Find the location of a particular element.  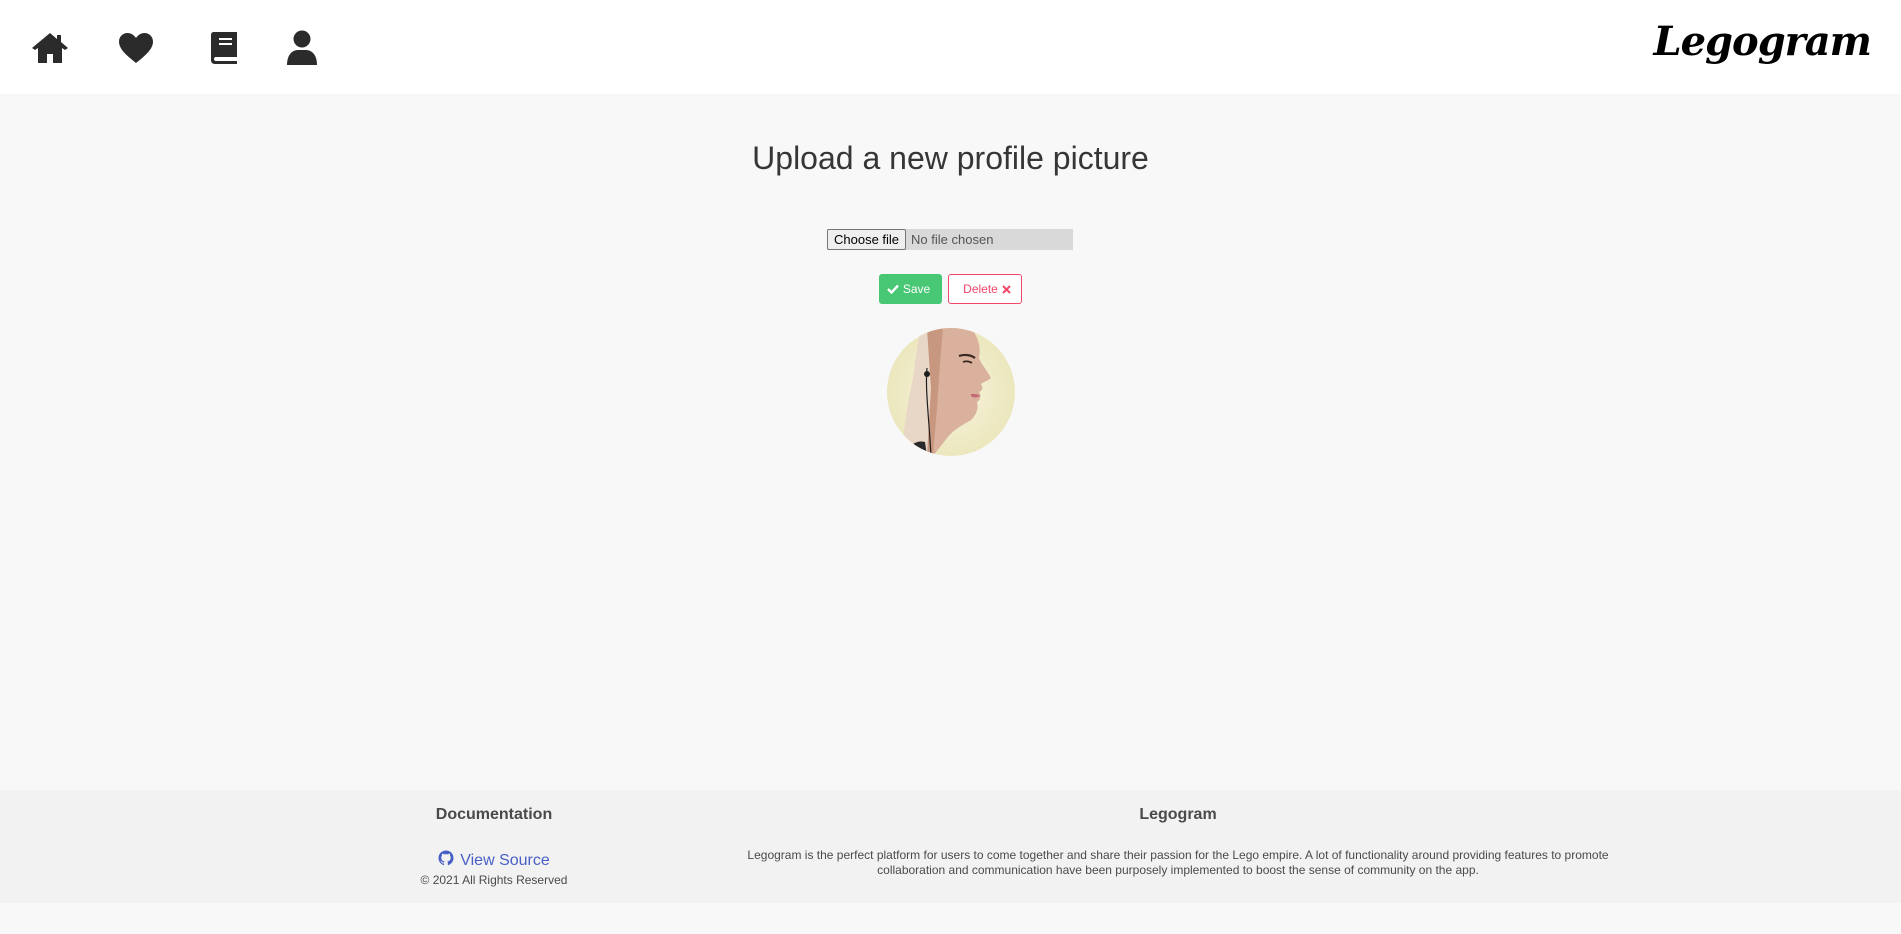

footer is located at coordinates (950, 846).